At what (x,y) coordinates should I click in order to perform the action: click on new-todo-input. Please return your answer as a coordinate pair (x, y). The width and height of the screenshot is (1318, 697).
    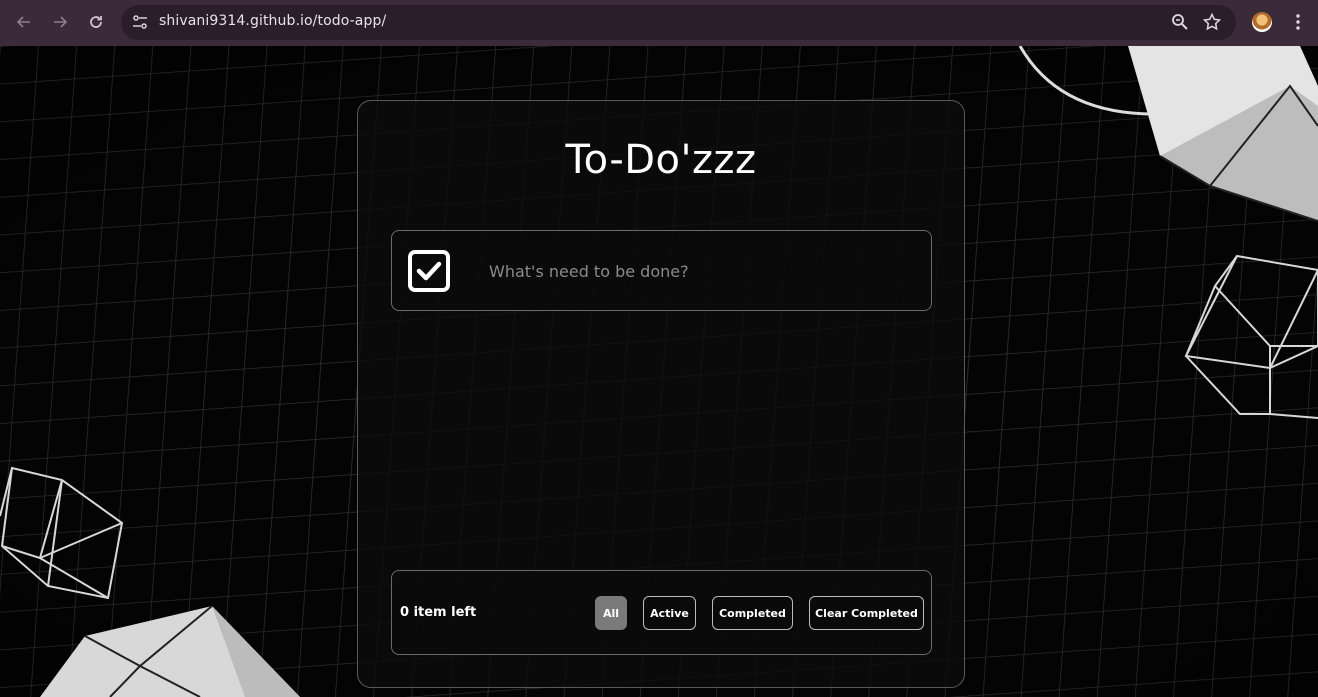
    Looking at the image, I should click on (699, 271).